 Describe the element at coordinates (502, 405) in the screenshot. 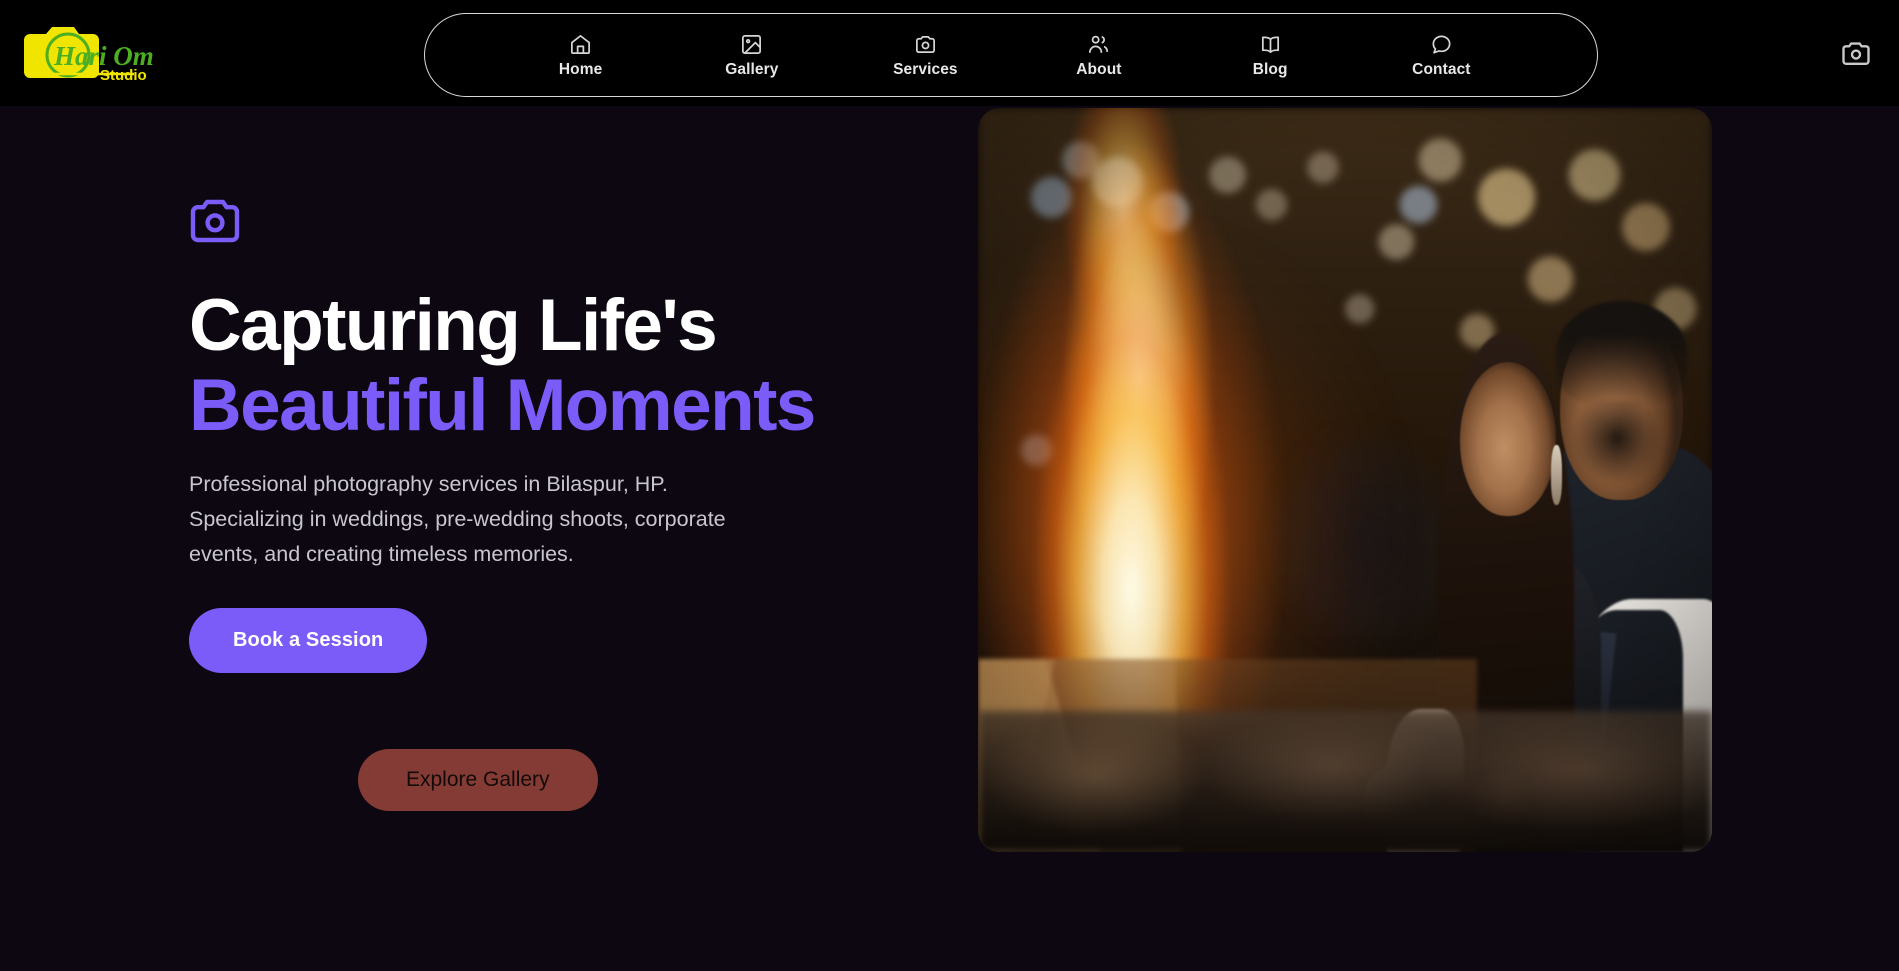

I see `hero-title-line-2: Beautiful Moments` at that location.